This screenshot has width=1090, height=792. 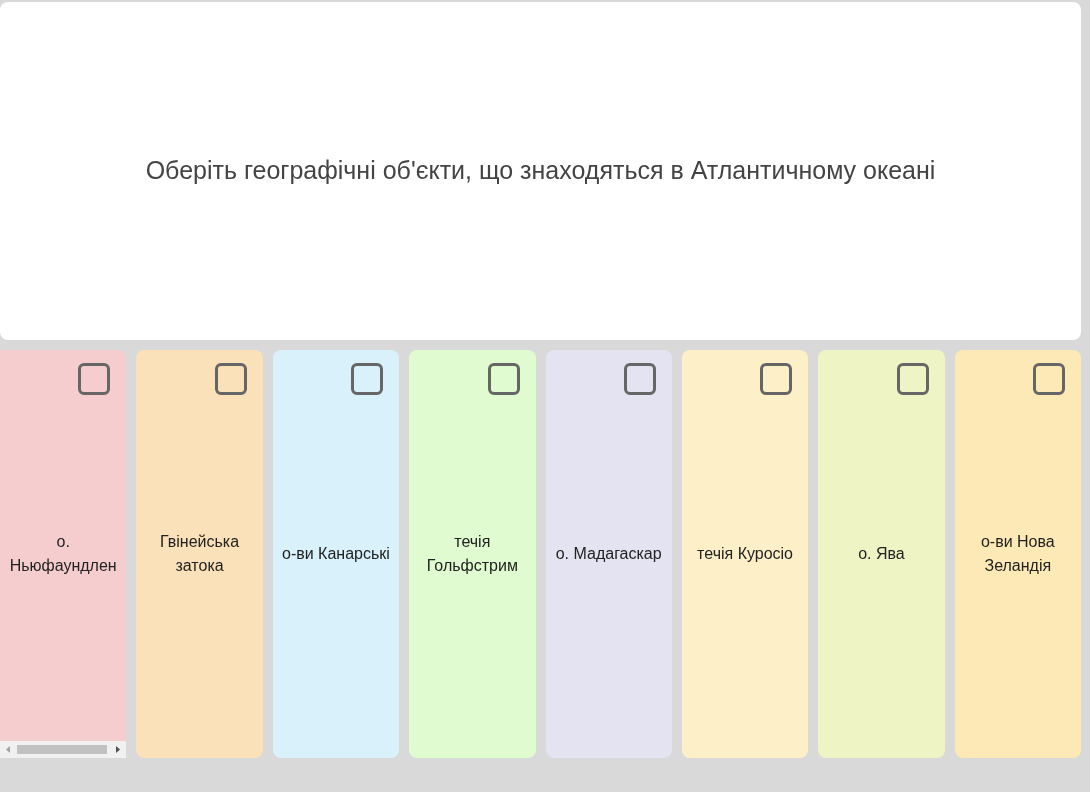 I want to click on answer-card: о. Ньюфаундлен, so click(x=63, y=554).